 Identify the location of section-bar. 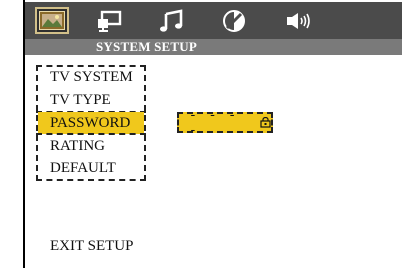
(213, 47).